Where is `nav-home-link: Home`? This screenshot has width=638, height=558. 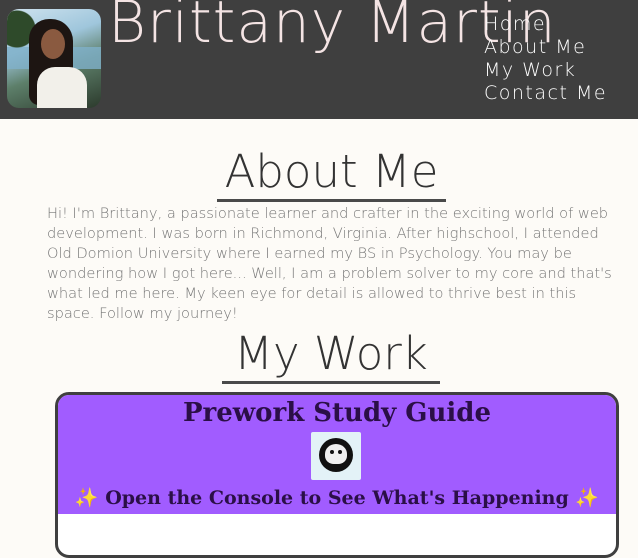 nav-home-link: Home is located at coordinates (545, 24).